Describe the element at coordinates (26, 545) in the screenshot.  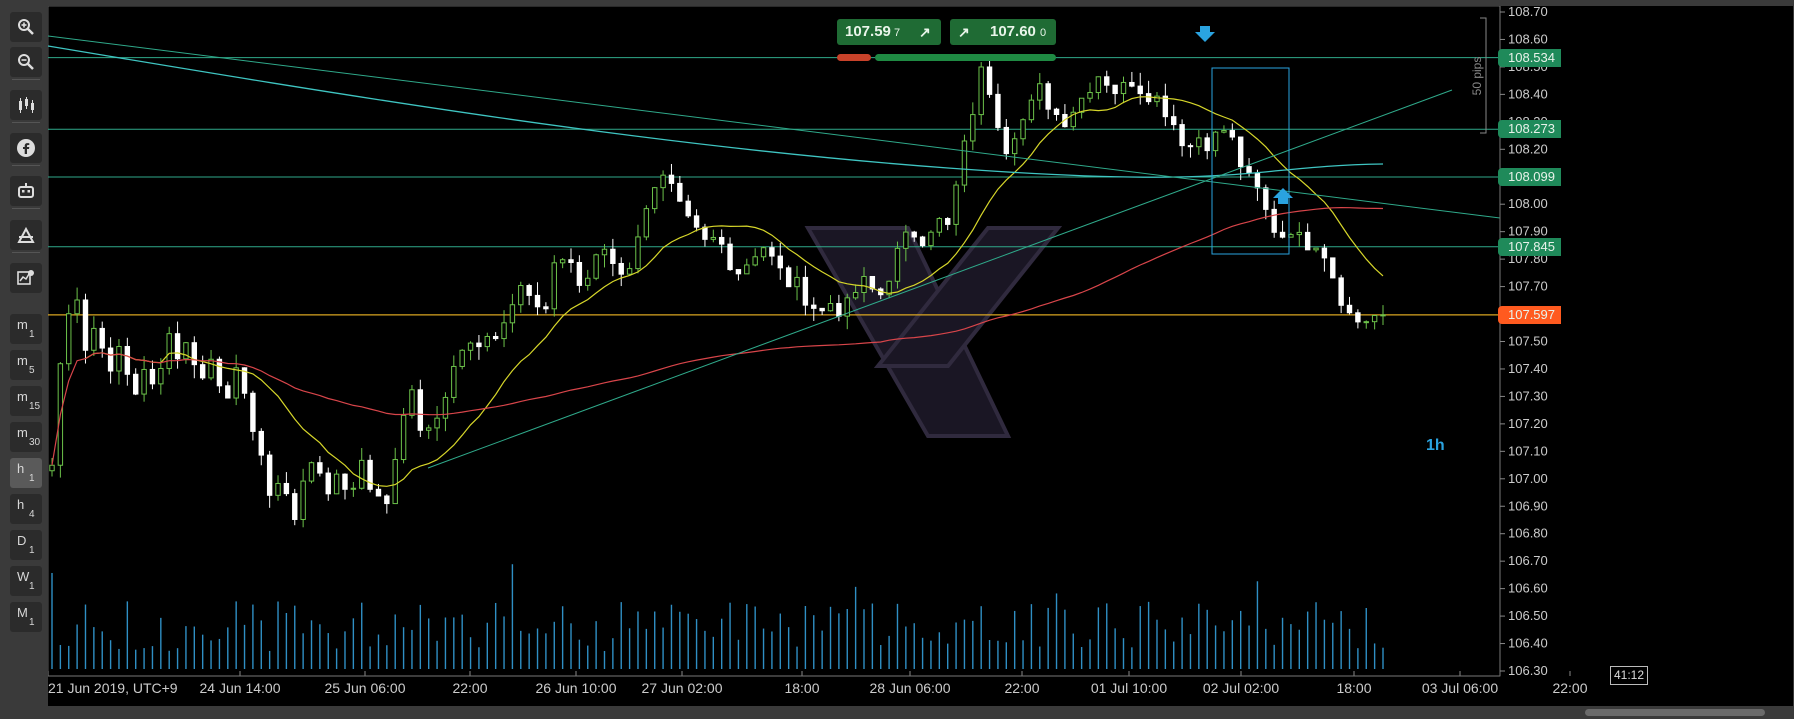
I see `timeframe-D1-button: D1` at that location.